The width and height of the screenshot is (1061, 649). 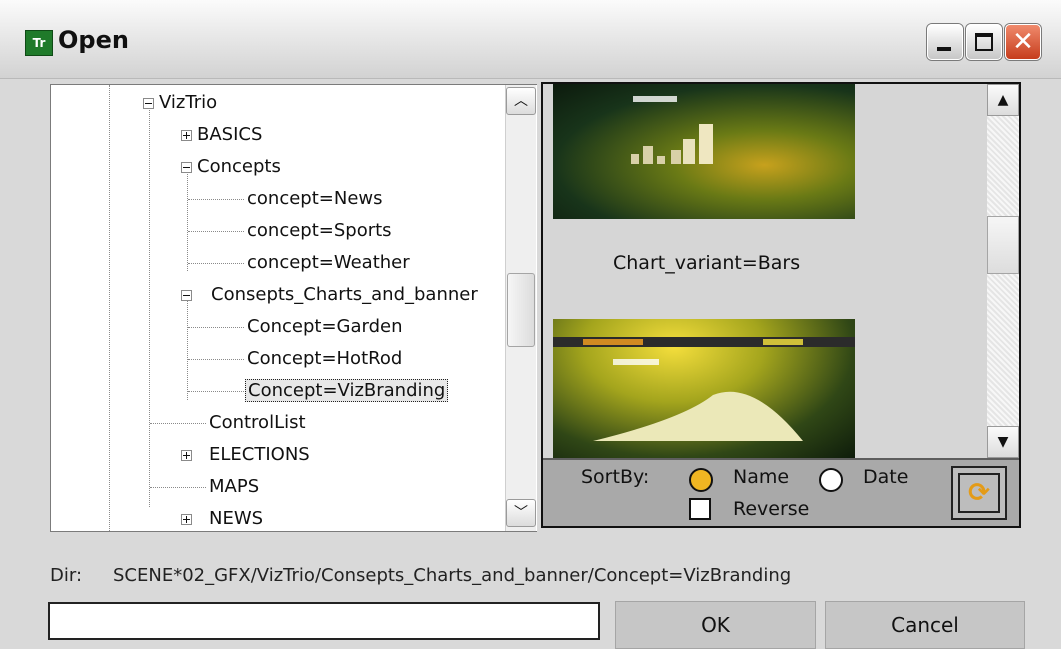 I want to click on tree-item-maps: MAPS, so click(x=234, y=487).